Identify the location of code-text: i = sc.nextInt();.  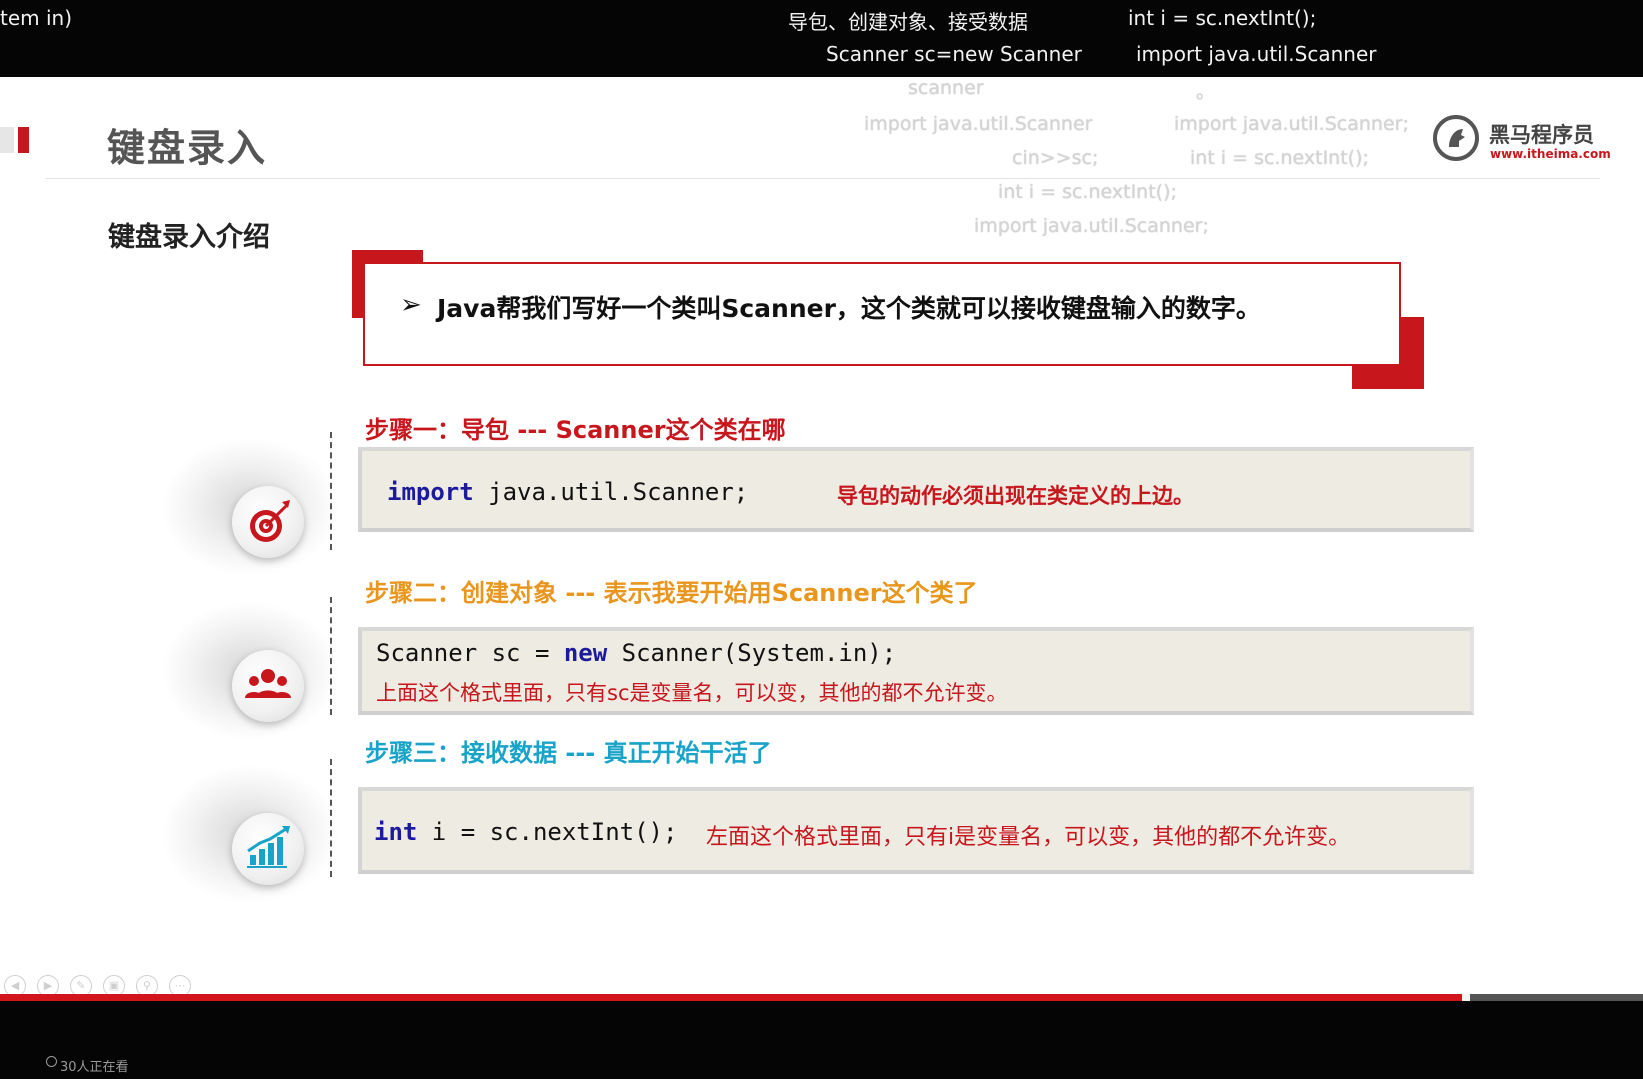
(547, 832).